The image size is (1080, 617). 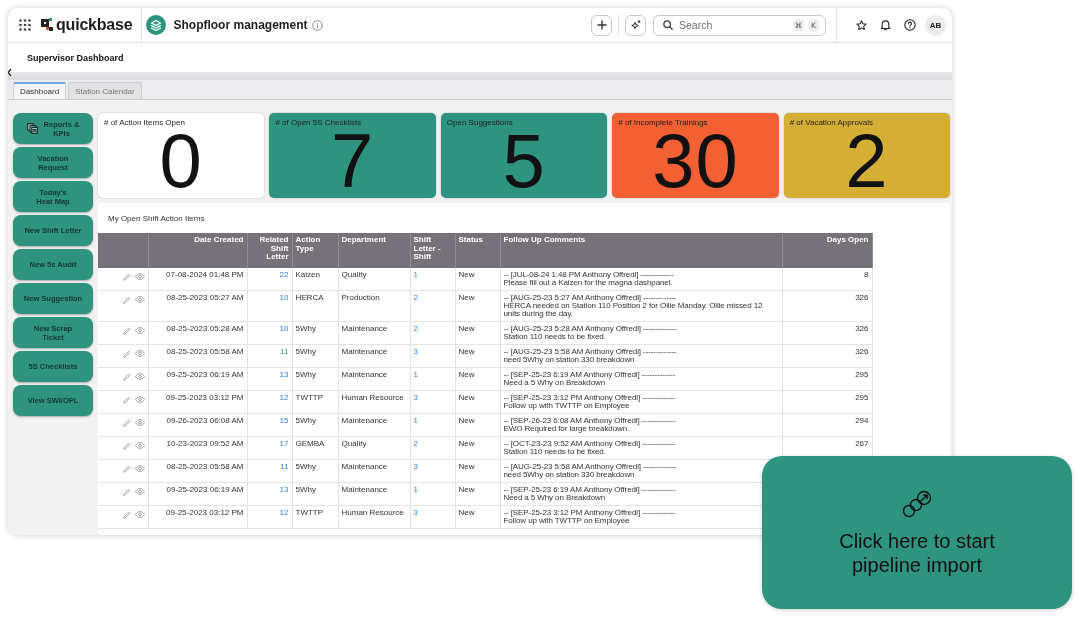 I want to click on page-title: Supervisor Dashboard, so click(x=75, y=57).